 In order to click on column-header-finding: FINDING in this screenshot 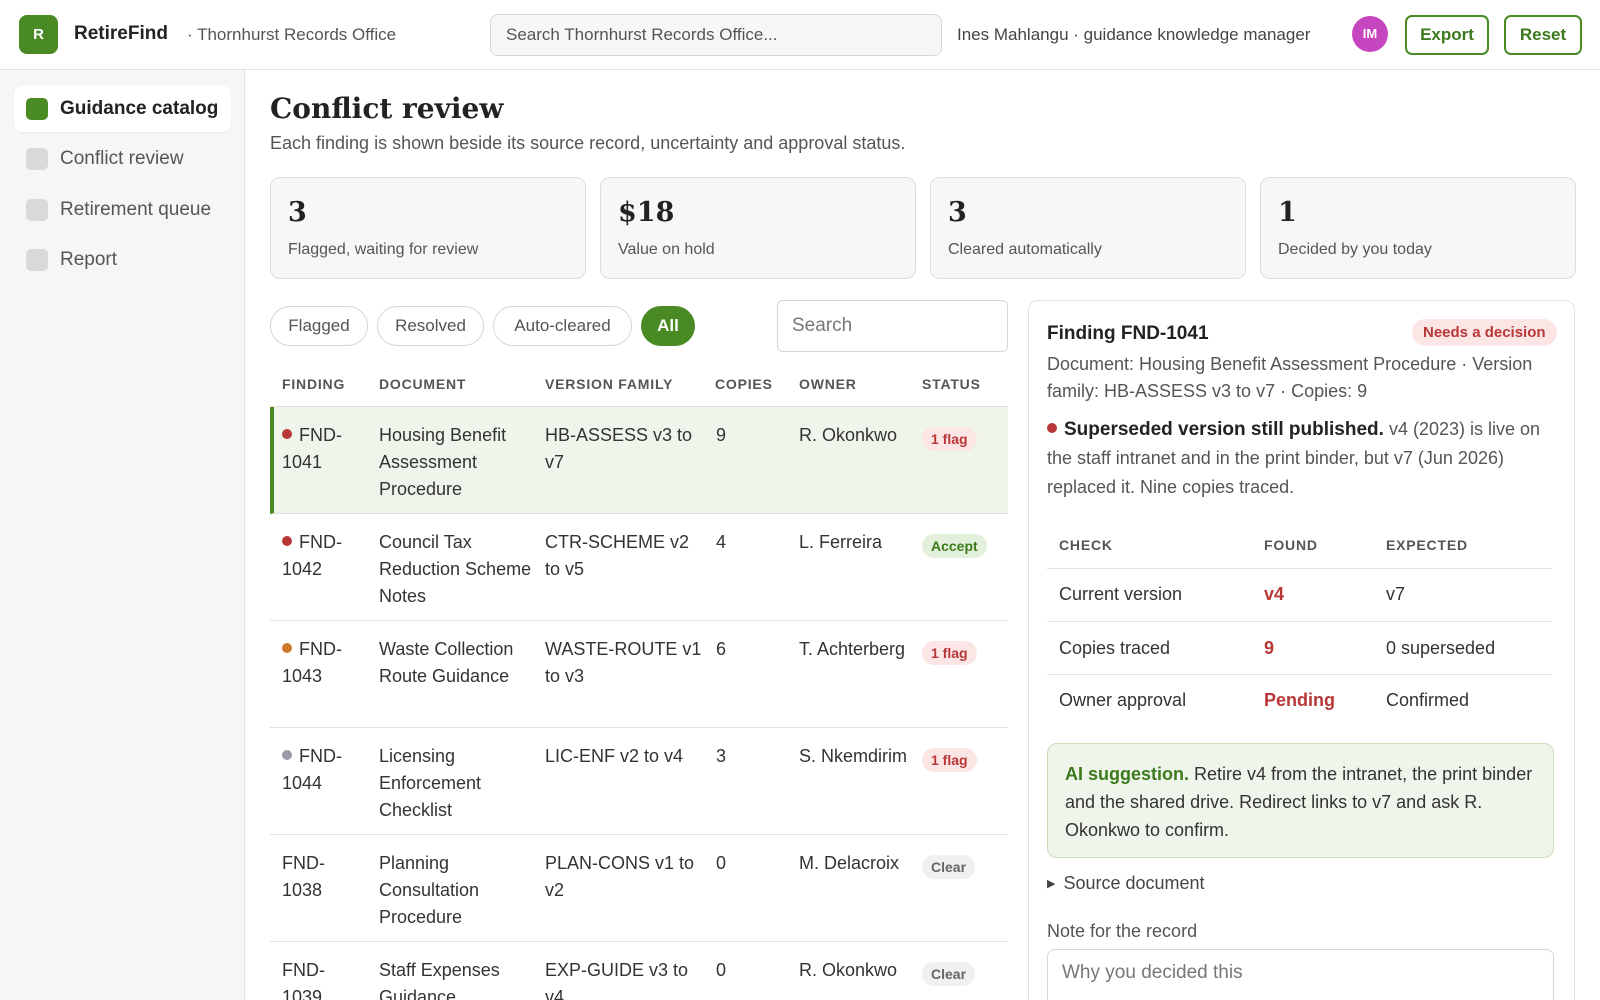, I will do `click(313, 384)`.